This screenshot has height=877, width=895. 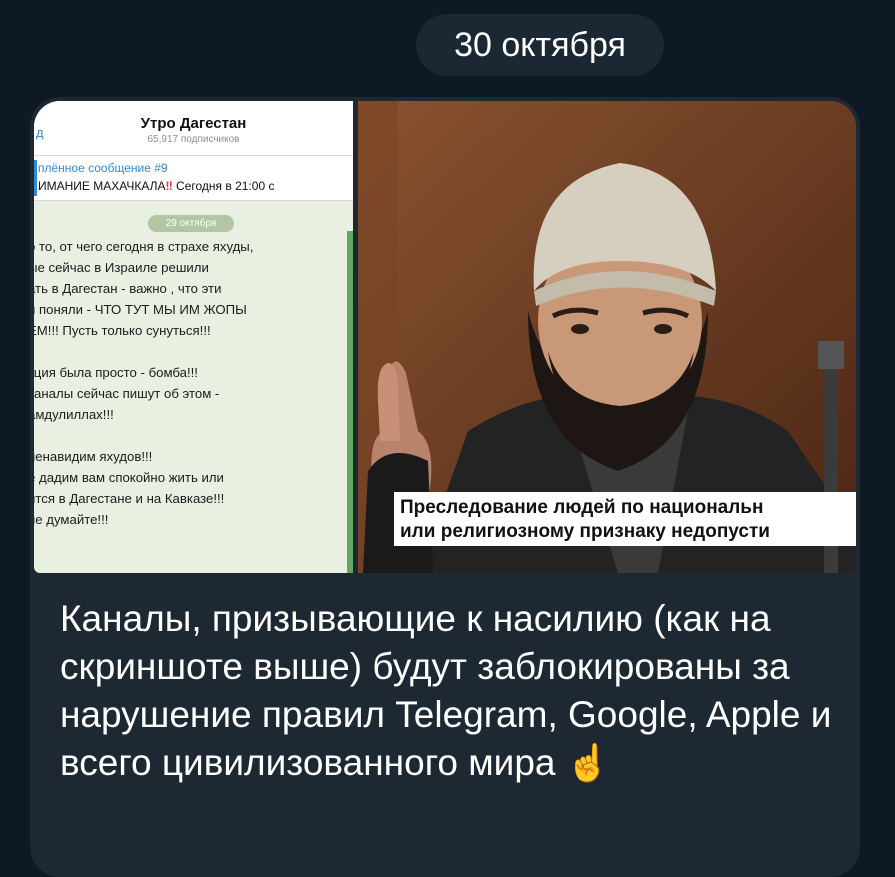 What do you see at coordinates (102, 186) in the screenshot?
I see `pinned-text-prefix: ИМАНИЕ МАХАЧКАЛА` at bounding box center [102, 186].